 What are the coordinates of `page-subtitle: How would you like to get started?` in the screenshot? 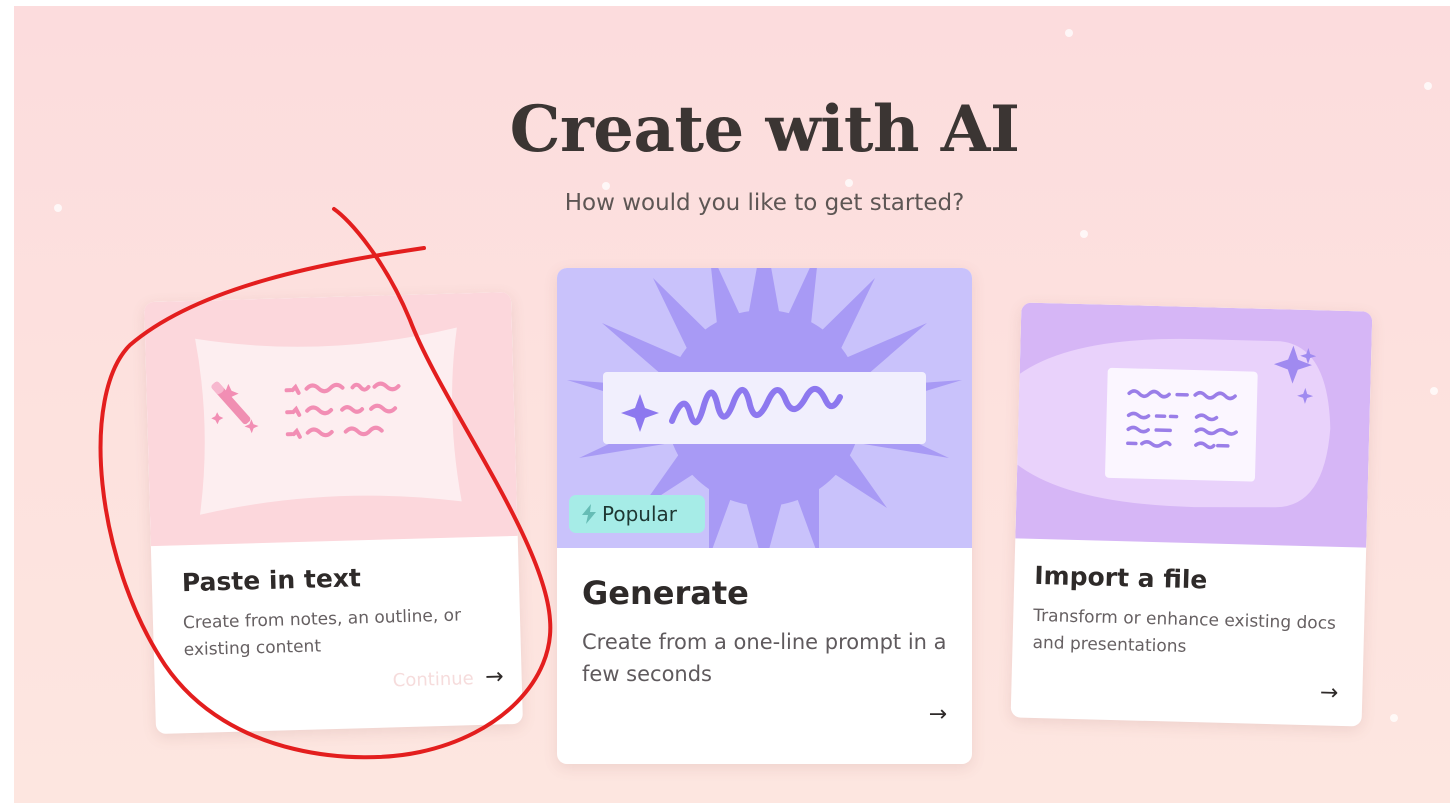 It's located at (764, 203).